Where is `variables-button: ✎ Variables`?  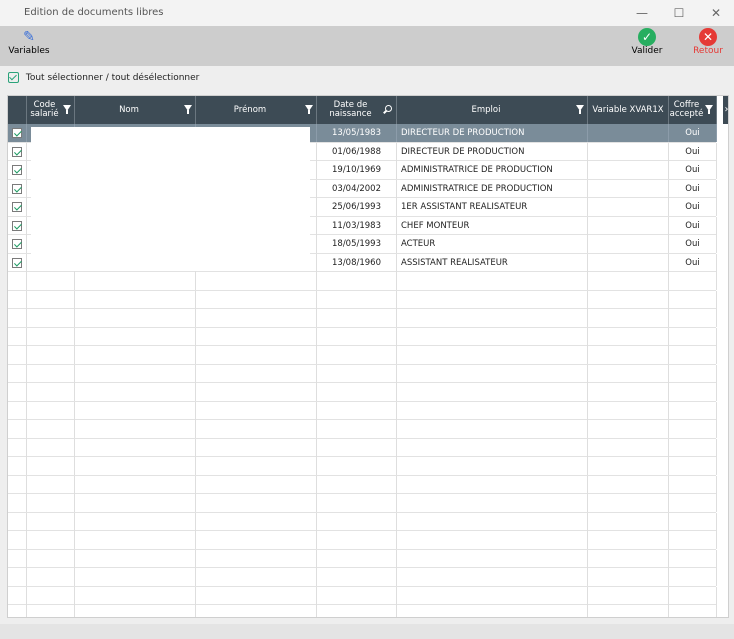 variables-button: ✎ Variables is located at coordinates (29, 42).